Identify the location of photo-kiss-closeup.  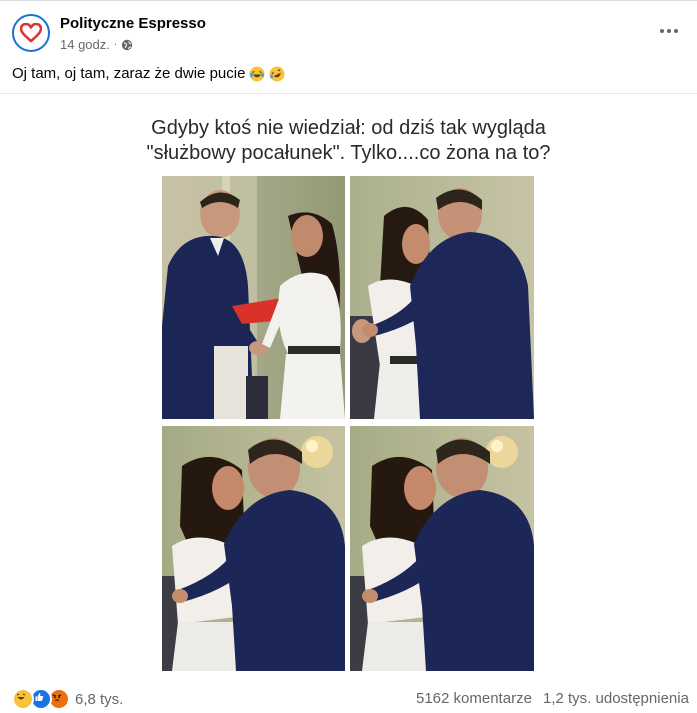
(253, 548).